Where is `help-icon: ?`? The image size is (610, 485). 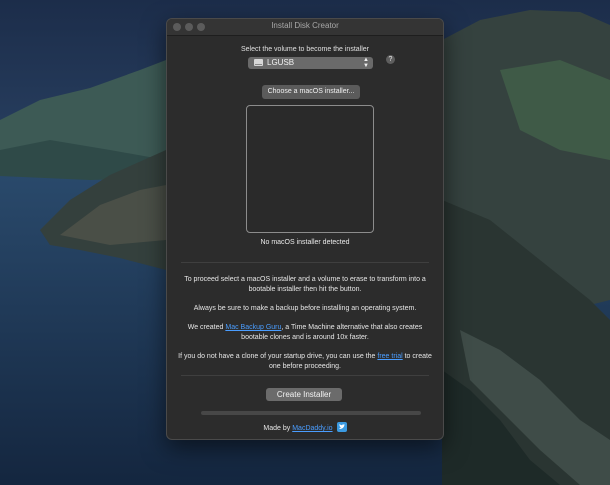
help-icon: ? is located at coordinates (390, 59).